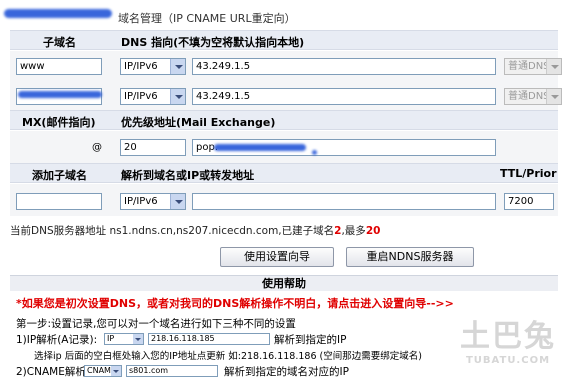 The image size is (570, 380). I want to click on ip-record-label: 1)IP解析(A记录):, so click(57, 340).